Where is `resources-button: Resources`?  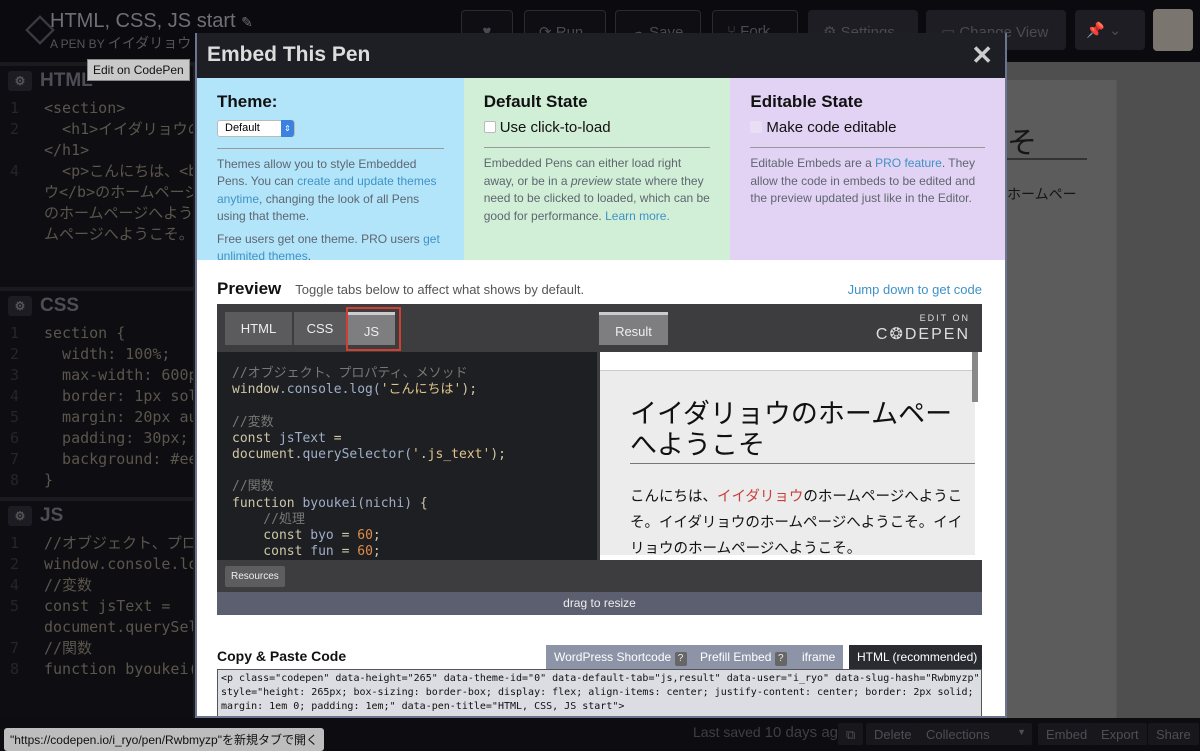
resources-button: Resources is located at coordinates (255, 576).